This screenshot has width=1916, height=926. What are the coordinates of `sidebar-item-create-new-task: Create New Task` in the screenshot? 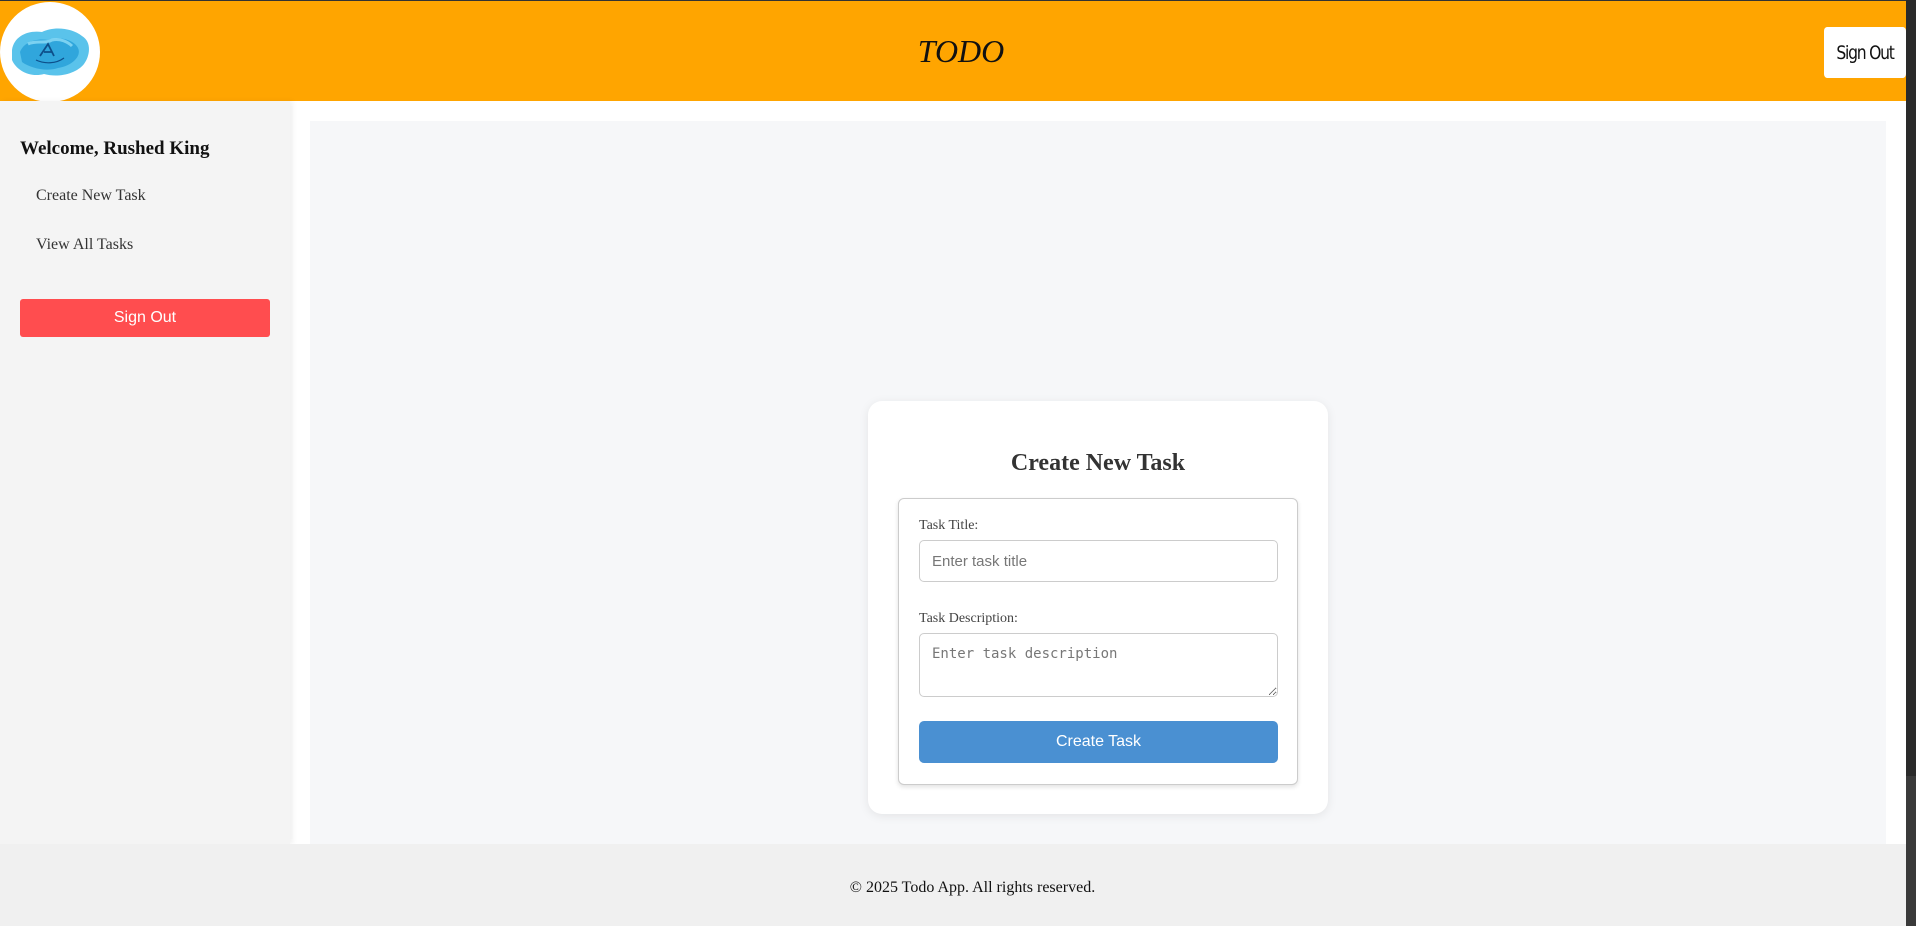 It's located at (91, 196).